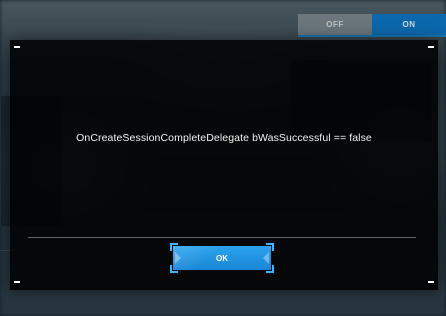  I want to click on ok-button-label: OK, so click(222, 258).